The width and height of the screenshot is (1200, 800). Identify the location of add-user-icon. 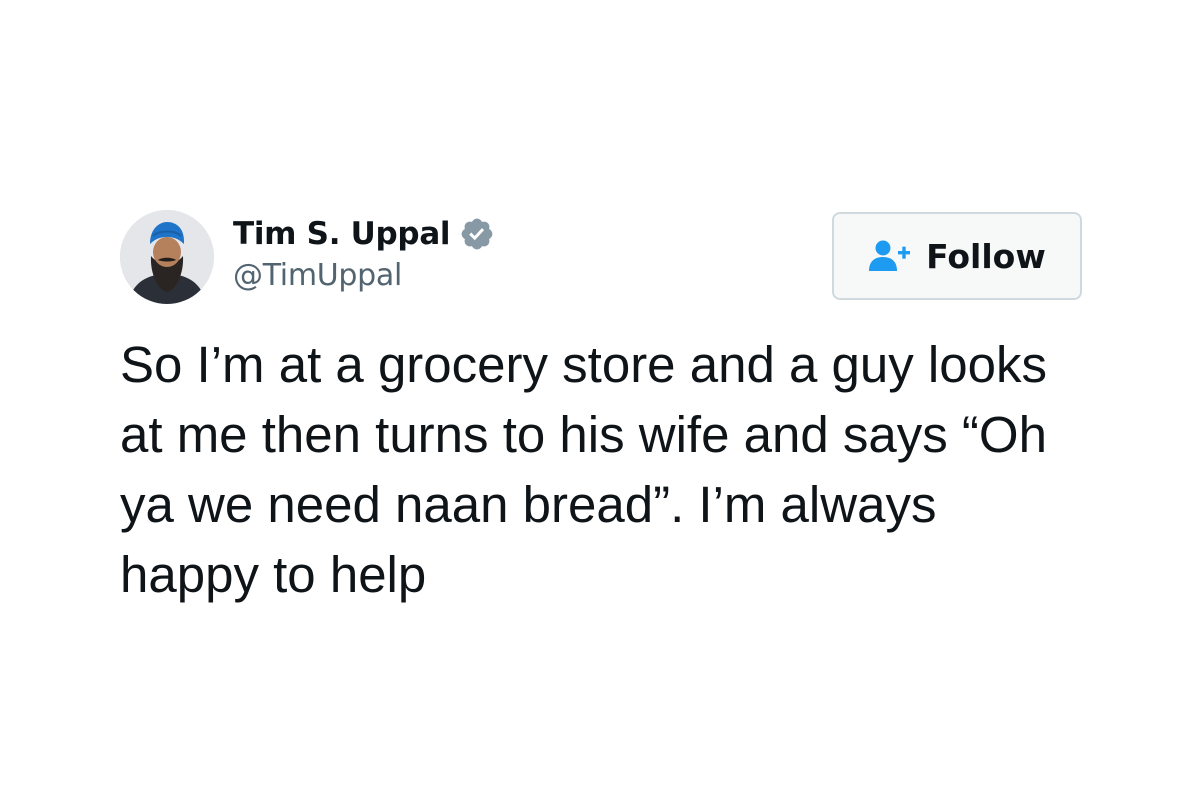
(890, 255).